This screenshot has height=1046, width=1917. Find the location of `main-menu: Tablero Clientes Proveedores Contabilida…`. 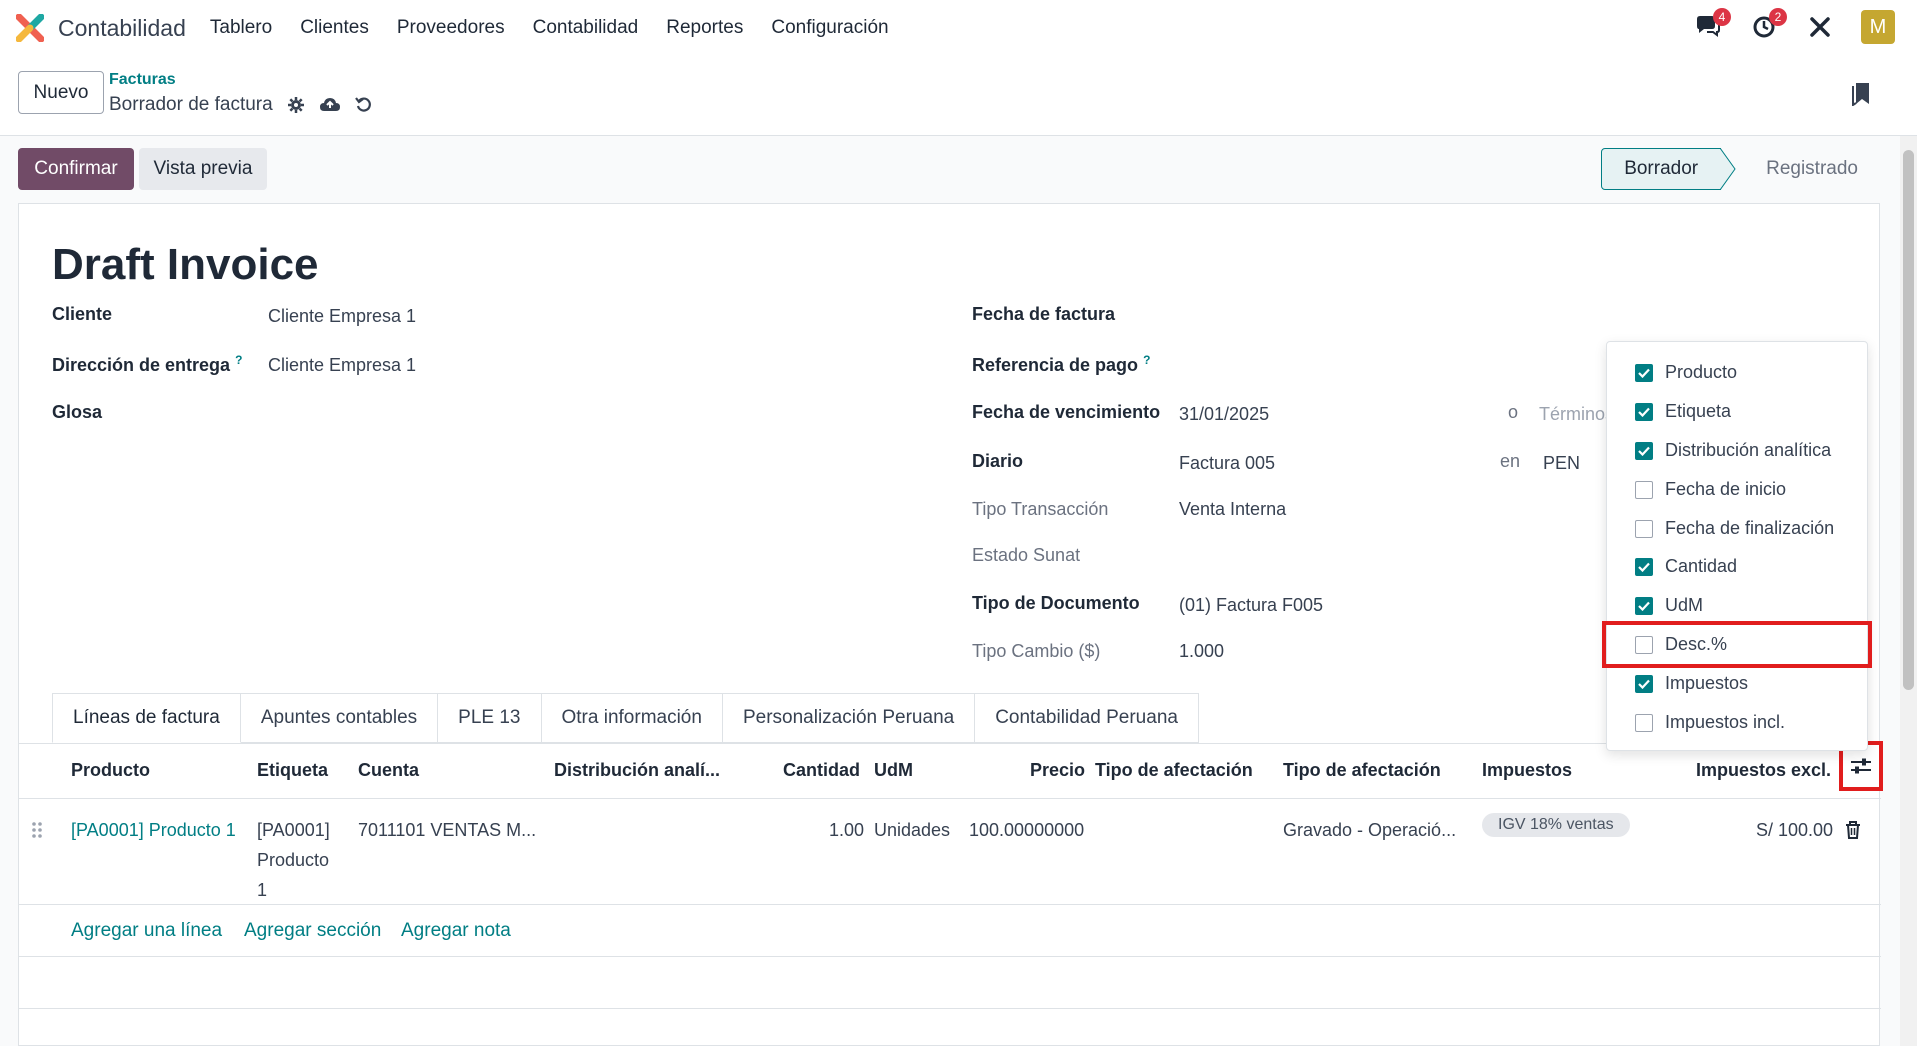

main-menu: Tablero Clientes Proveedores Contabilida… is located at coordinates (549, 28).